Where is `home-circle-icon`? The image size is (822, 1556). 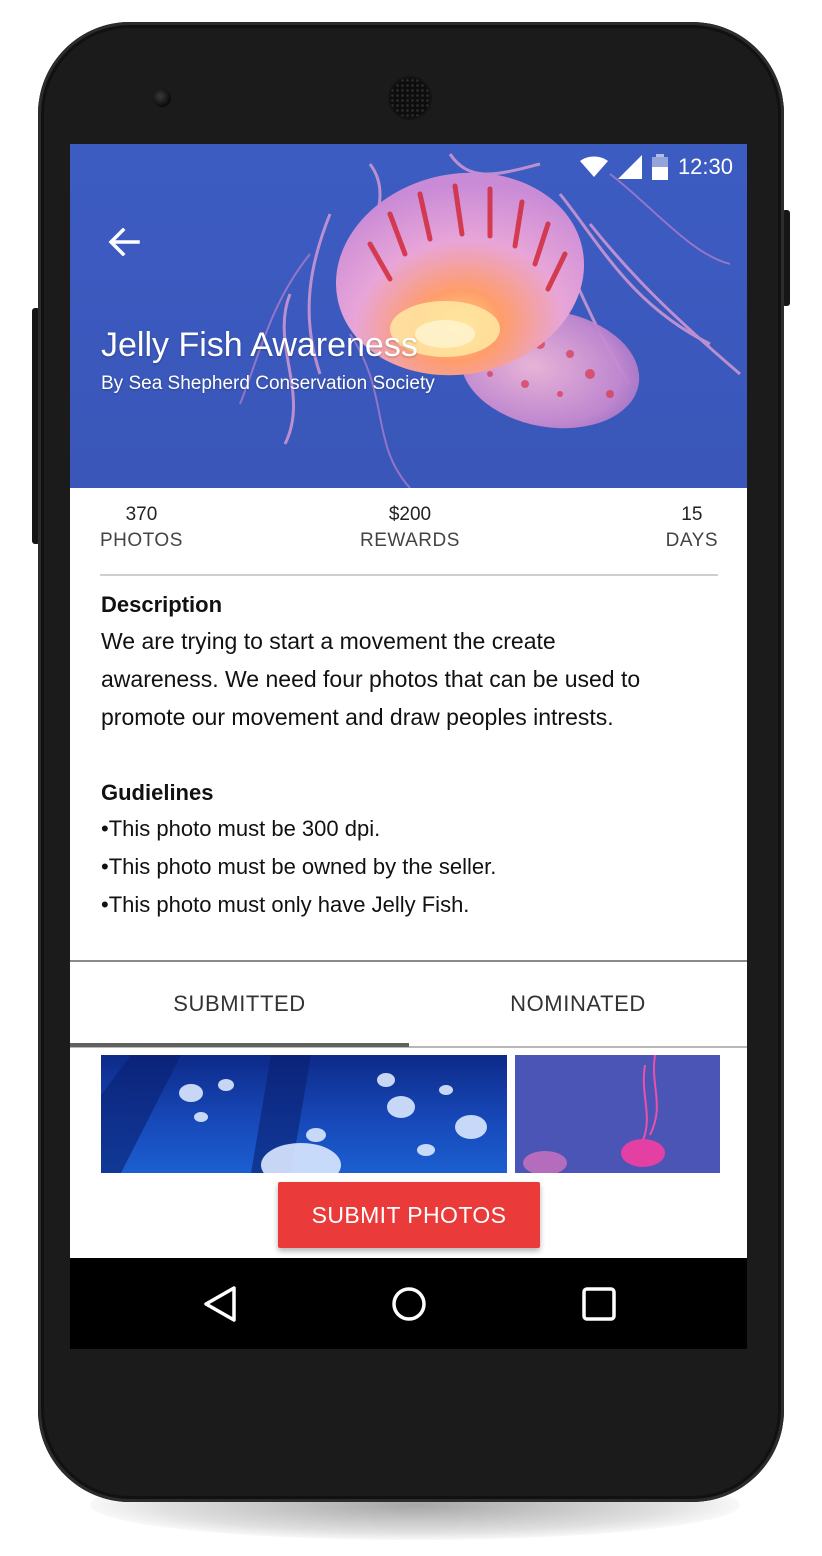
home-circle-icon is located at coordinates (409, 1304).